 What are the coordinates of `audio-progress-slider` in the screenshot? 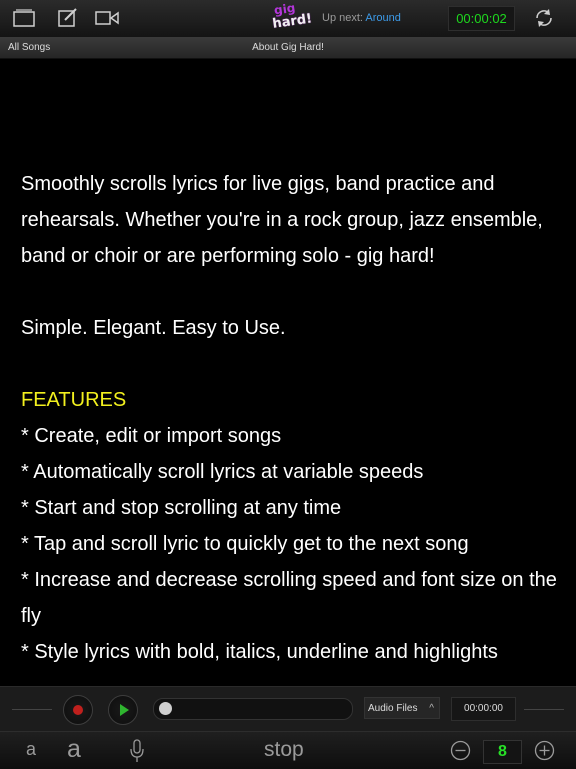 It's located at (253, 709).